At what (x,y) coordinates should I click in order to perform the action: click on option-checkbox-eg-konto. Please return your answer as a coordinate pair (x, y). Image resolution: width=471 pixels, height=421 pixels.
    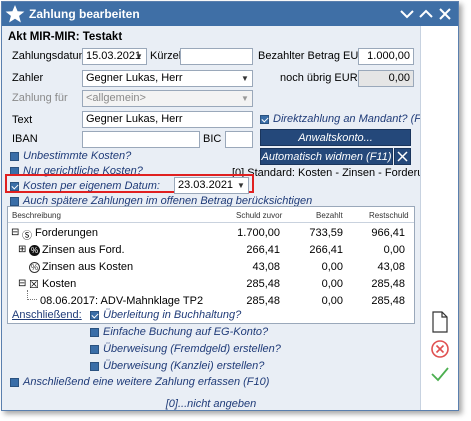
    Looking at the image, I should click on (94, 332).